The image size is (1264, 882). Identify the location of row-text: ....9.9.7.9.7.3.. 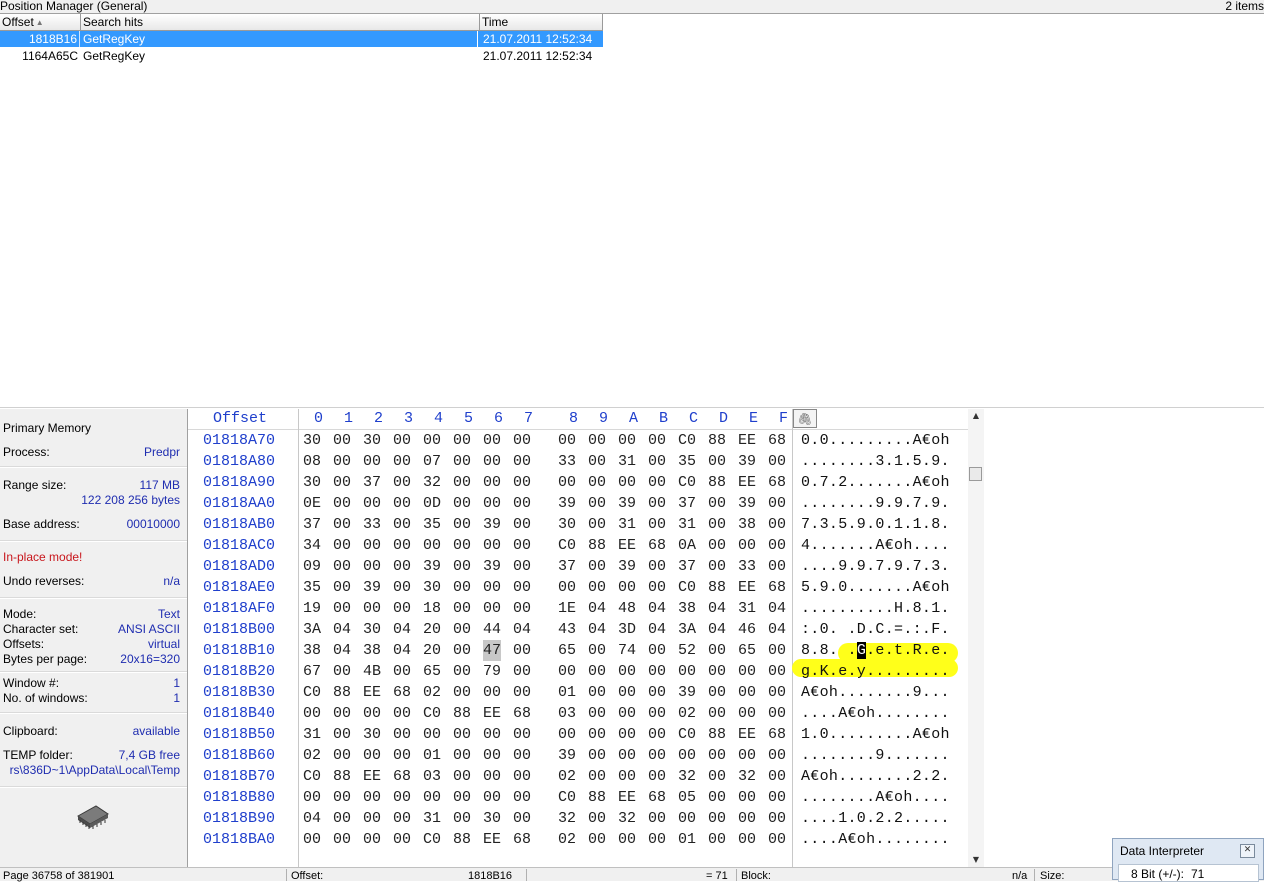
(875, 566).